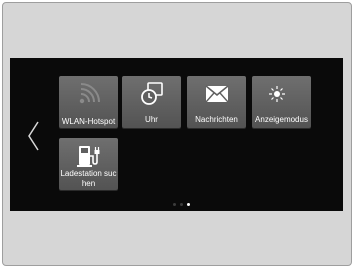 This screenshot has width=356, height=268. What do you see at coordinates (216, 119) in the screenshot?
I see `tile-label: Nachrichten` at bounding box center [216, 119].